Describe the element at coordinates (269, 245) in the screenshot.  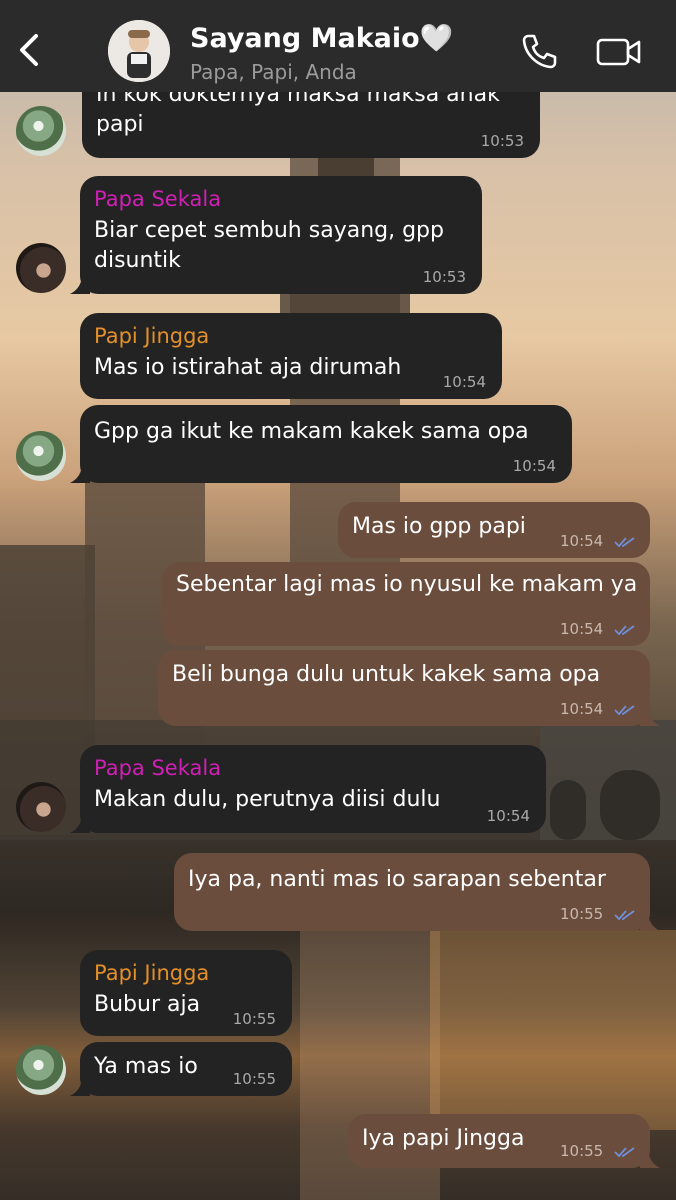
I see `message-text: Biar cepet sembuh sayang, gpp disuntik` at that location.